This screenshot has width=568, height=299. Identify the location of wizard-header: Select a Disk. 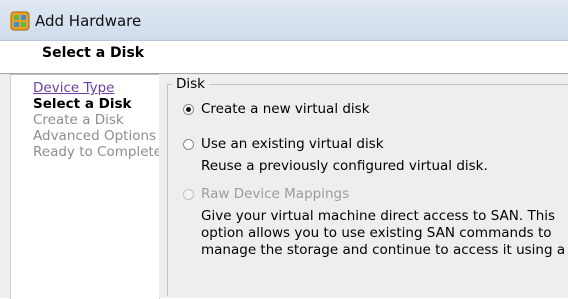
(284, 57).